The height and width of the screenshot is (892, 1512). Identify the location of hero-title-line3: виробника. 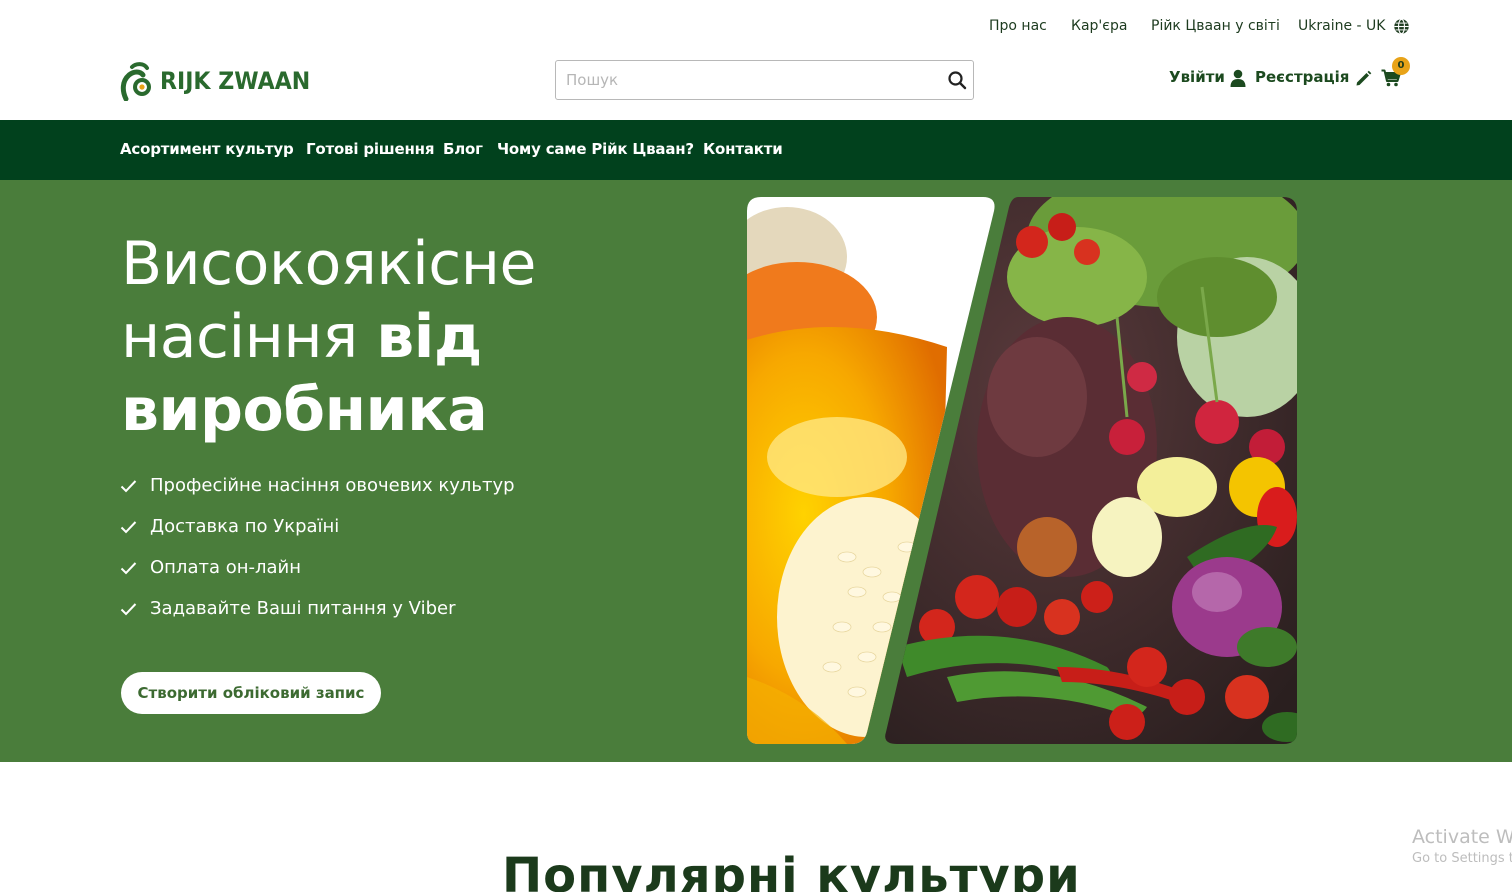
(304, 410).